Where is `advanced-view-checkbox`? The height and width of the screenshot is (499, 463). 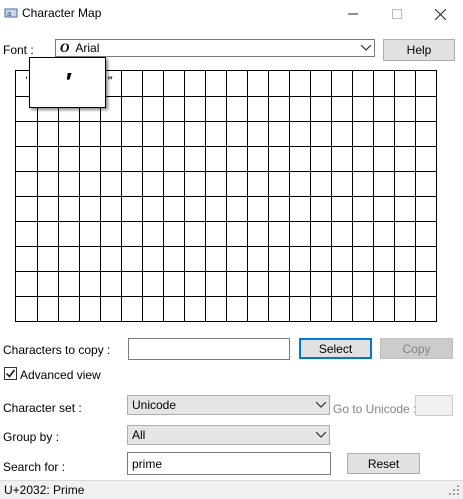
advanced-view-checkbox is located at coordinates (10, 373).